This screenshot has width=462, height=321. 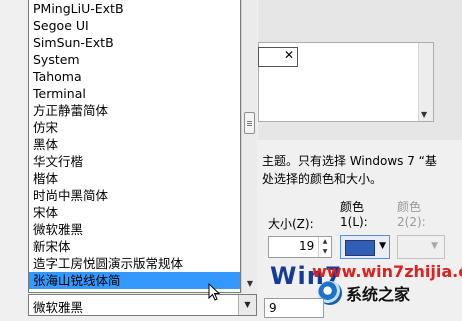 I want to click on color1-top-label: 颜色, so click(x=352, y=207).